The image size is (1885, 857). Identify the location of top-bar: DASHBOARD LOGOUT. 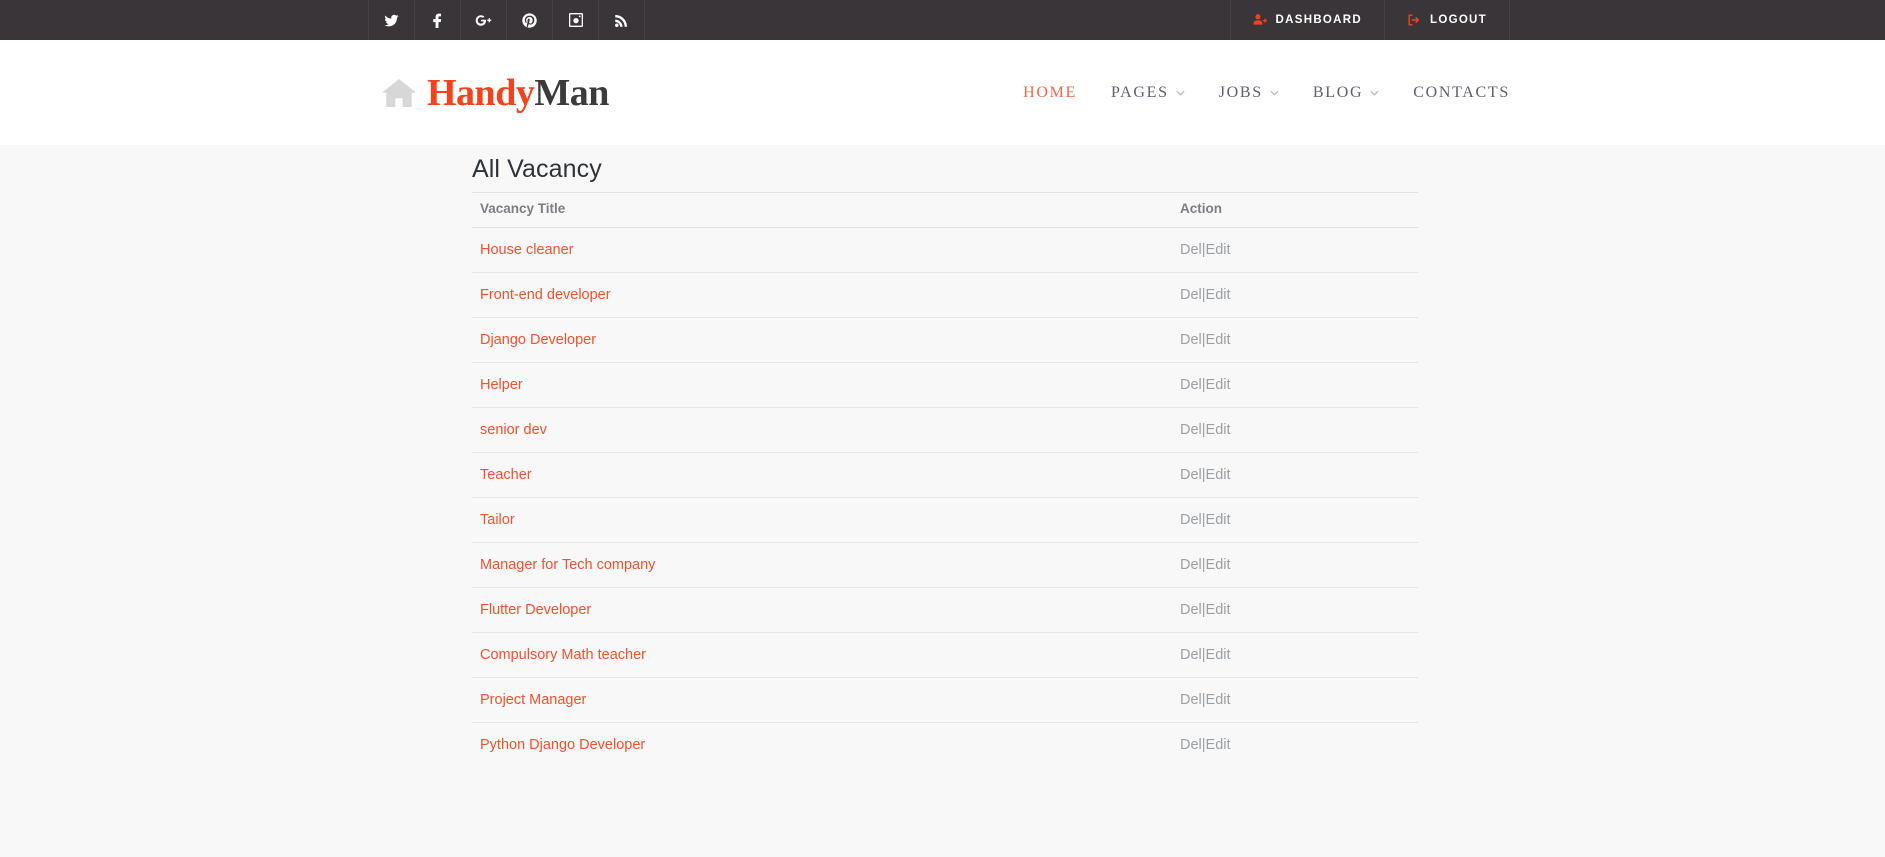
(942, 20).